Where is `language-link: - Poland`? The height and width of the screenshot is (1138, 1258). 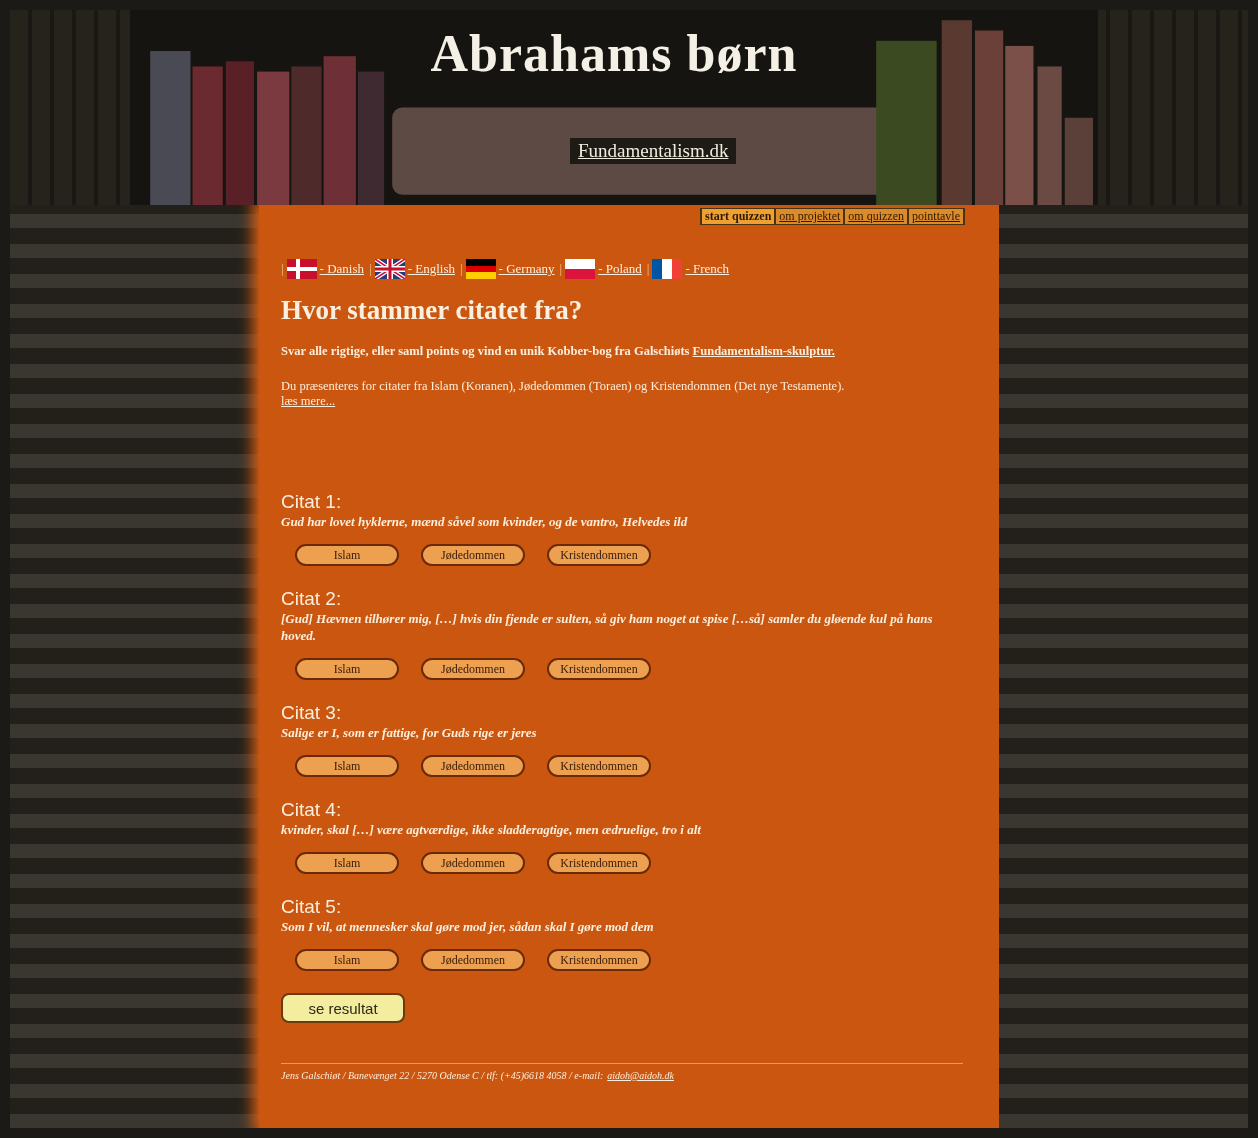
language-link: - Poland is located at coordinates (620, 269).